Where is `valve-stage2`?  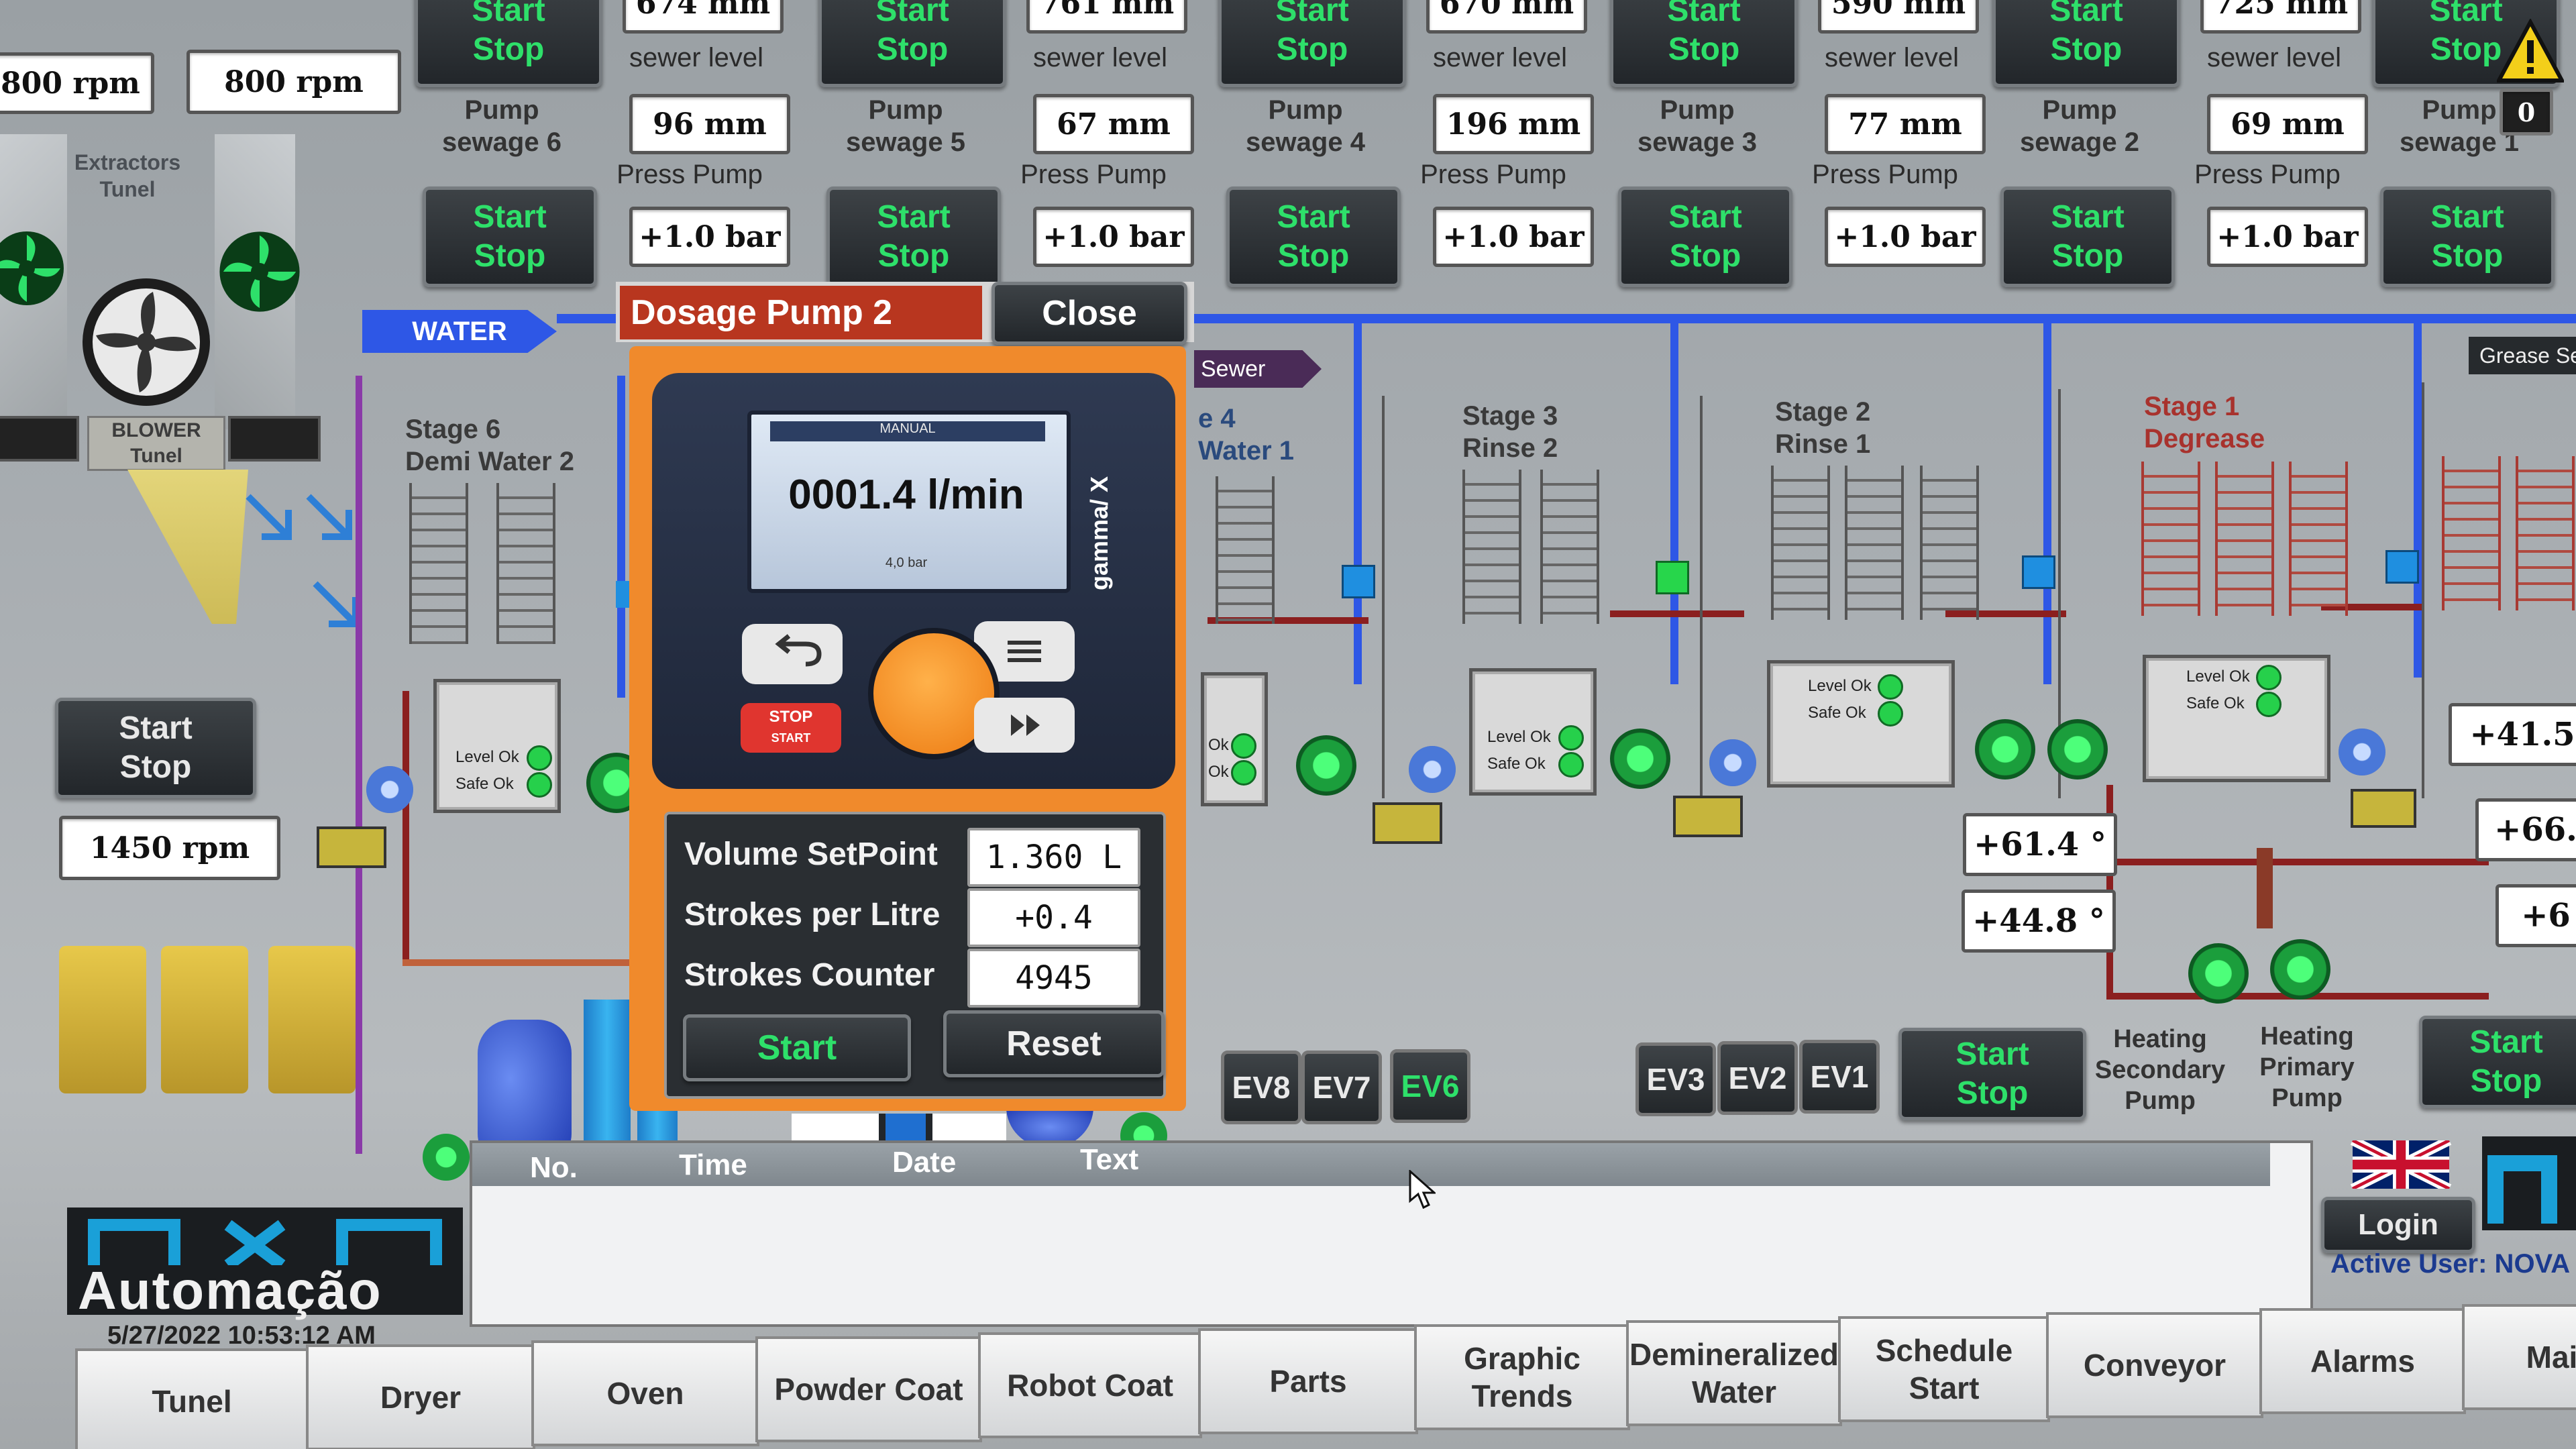 valve-stage2 is located at coordinates (2038, 572).